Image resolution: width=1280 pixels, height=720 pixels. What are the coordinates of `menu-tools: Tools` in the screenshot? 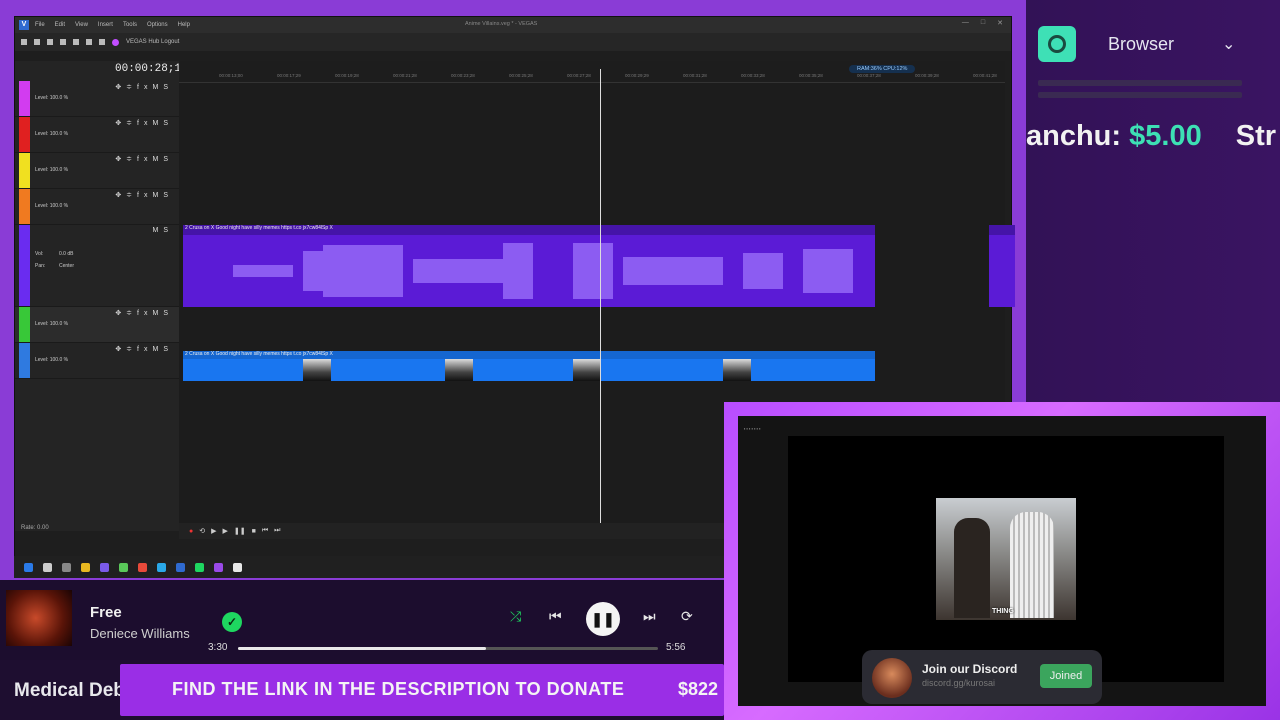 It's located at (130, 25).